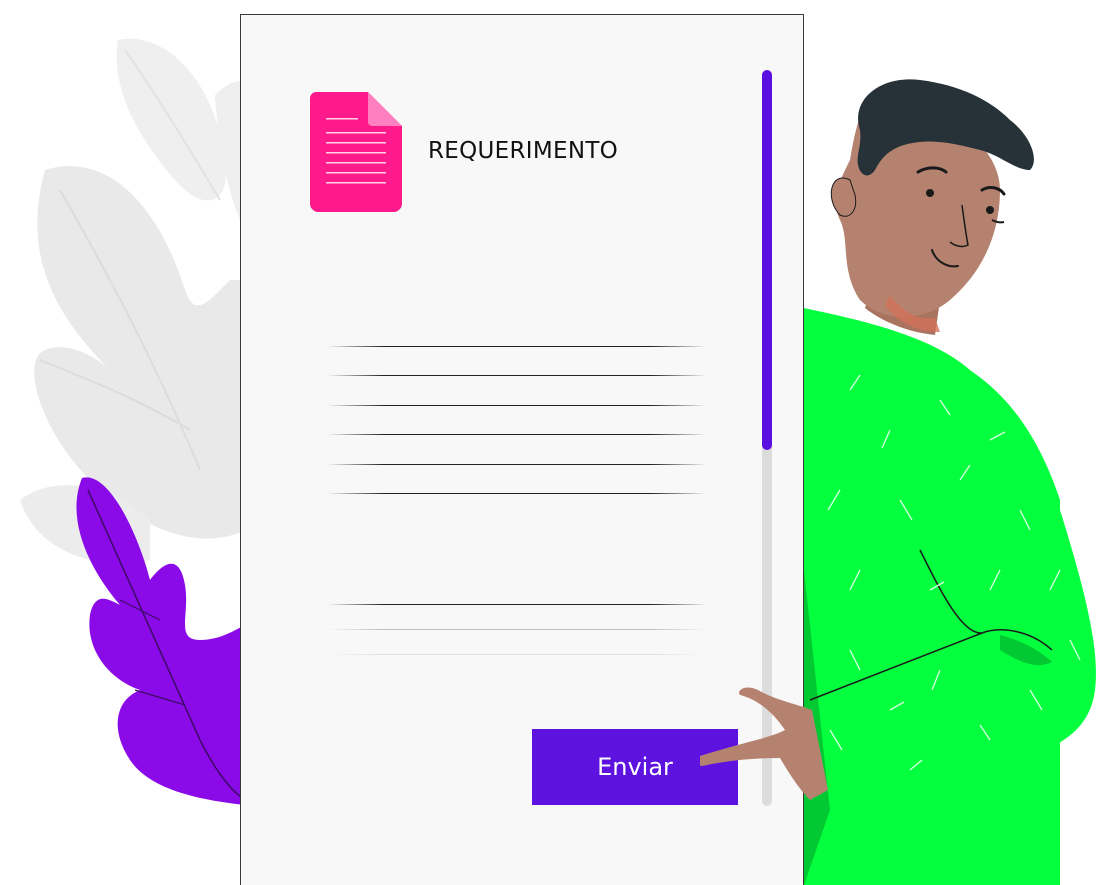 This screenshot has height=885, width=1100. I want to click on document-title: REQUERIMENTO, so click(523, 151).